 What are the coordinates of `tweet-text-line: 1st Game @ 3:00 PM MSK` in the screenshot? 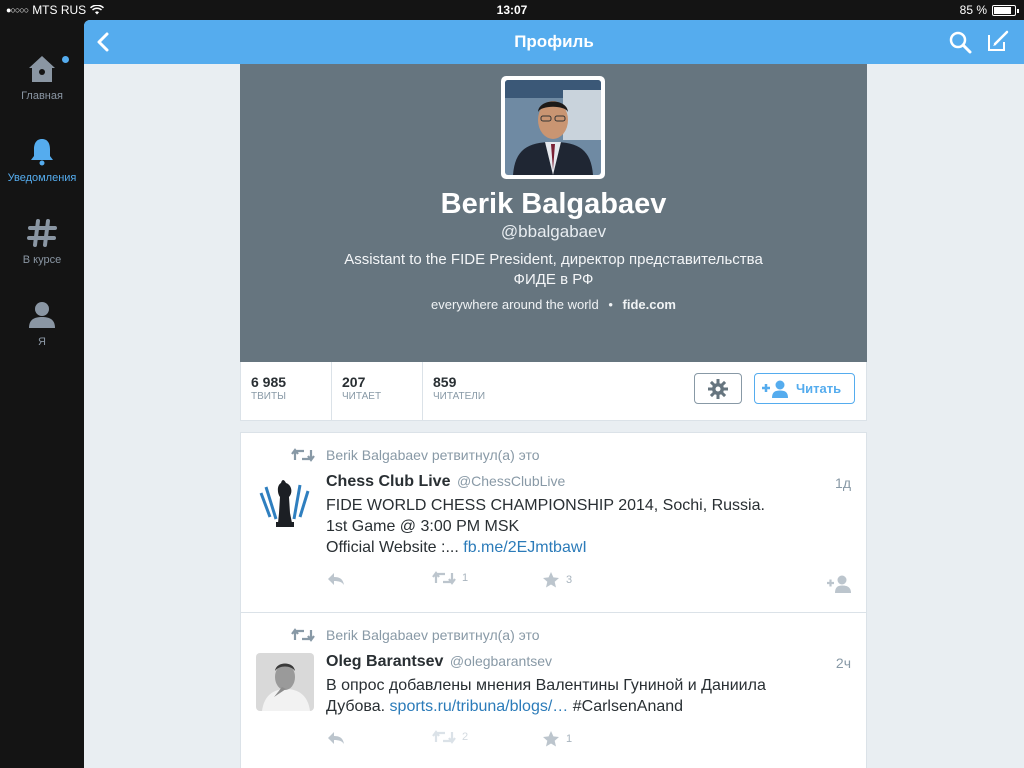 It's located at (423, 526).